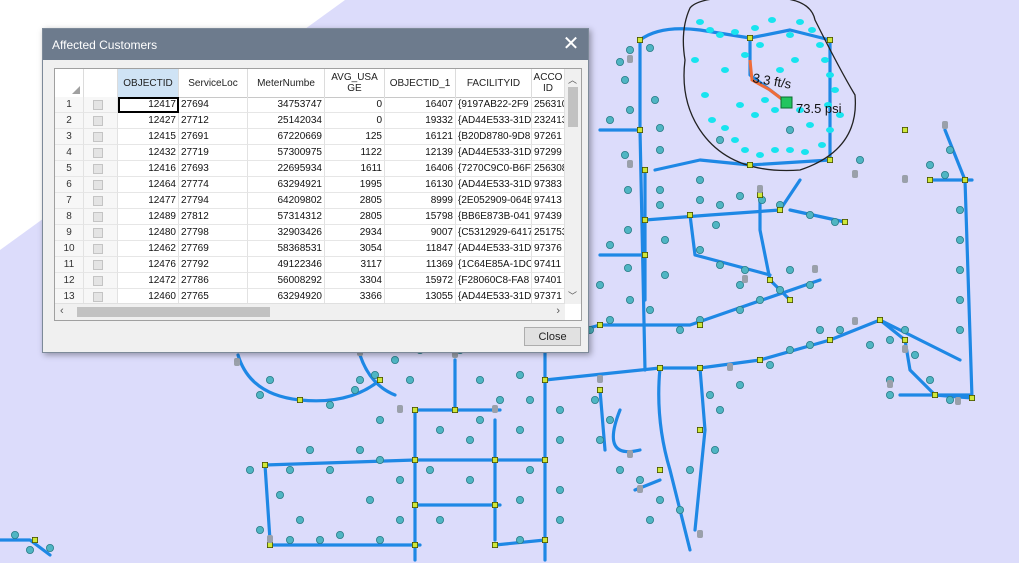  Describe the element at coordinates (494, 137) in the screenshot. I see `cell-facilityid: {B20D8780-9D8` at that location.